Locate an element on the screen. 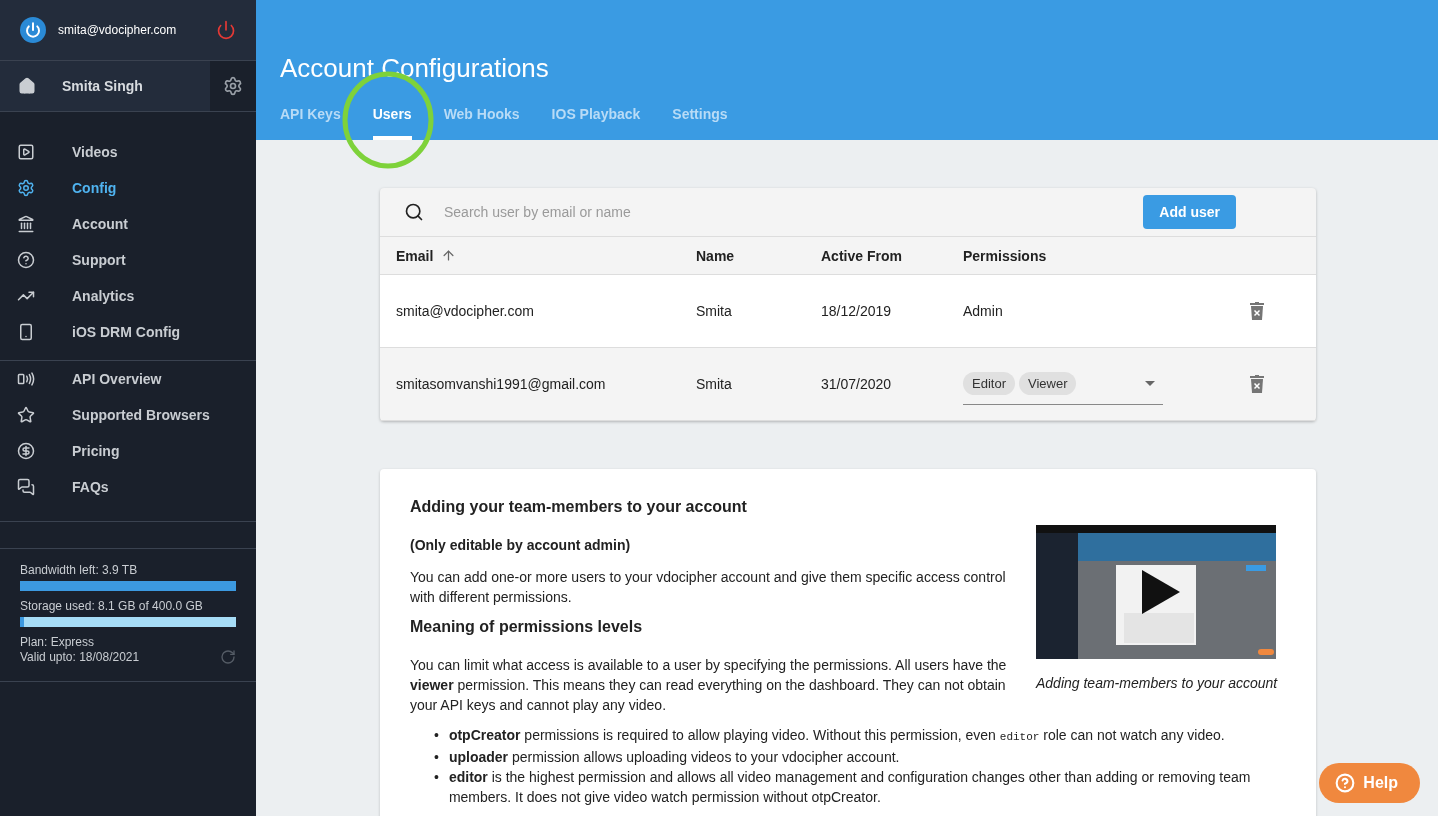 The image size is (1438, 816). permission-chip: Editor is located at coordinates (989, 383).